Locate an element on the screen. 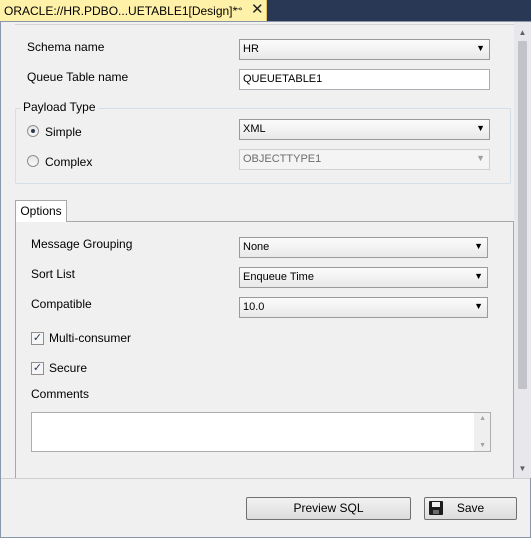 Image resolution: width=531 pixels, height=538 pixels. document-tab-title: ORACLE://HR.PDBO...UETABLE1[Design]* is located at coordinates (121, 10).